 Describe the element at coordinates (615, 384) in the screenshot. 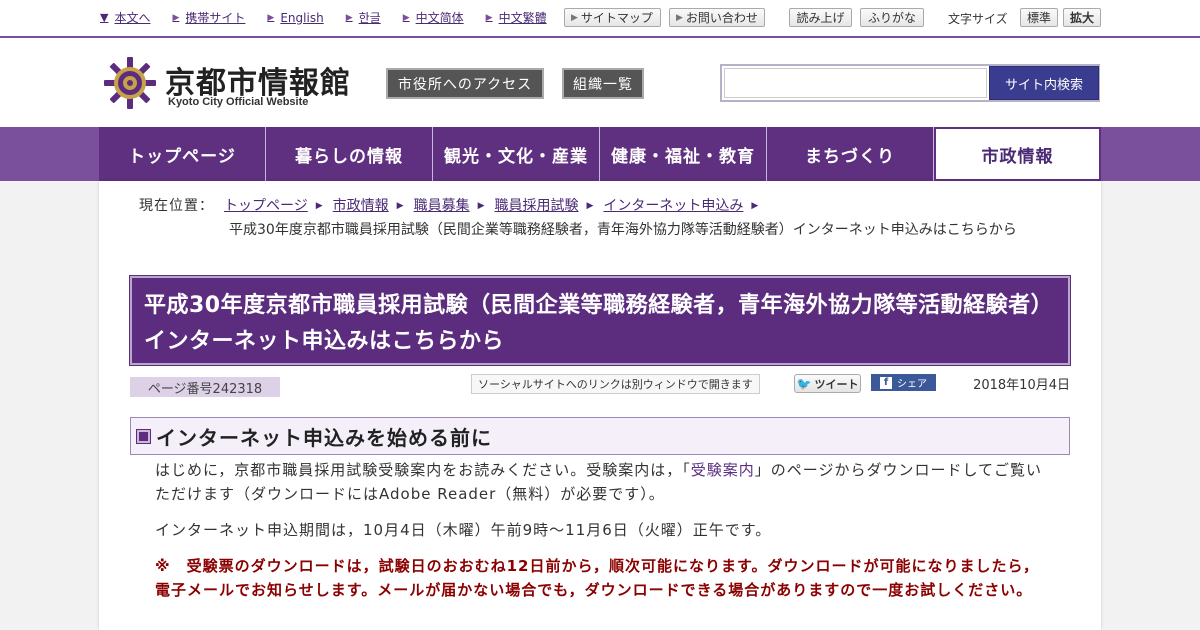

I see `social-link-note: ソーシャルサイトへのリンクは別ウィンドウで開きます` at that location.